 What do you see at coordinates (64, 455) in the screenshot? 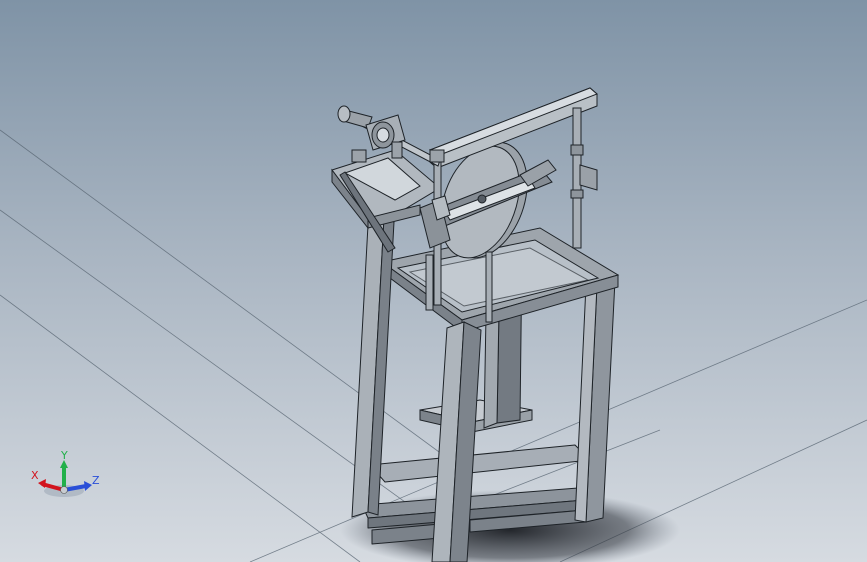
I see `y-axis-label: Y` at bounding box center [64, 455].